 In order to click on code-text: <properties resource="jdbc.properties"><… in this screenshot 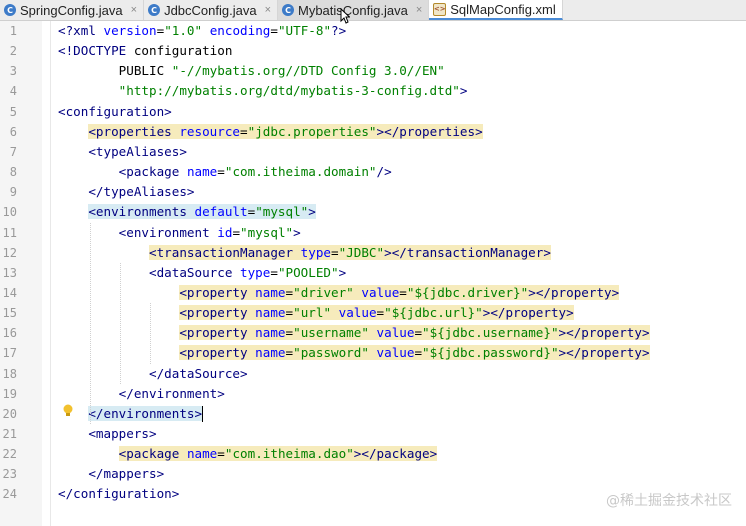, I will do `click(285, 131)`.